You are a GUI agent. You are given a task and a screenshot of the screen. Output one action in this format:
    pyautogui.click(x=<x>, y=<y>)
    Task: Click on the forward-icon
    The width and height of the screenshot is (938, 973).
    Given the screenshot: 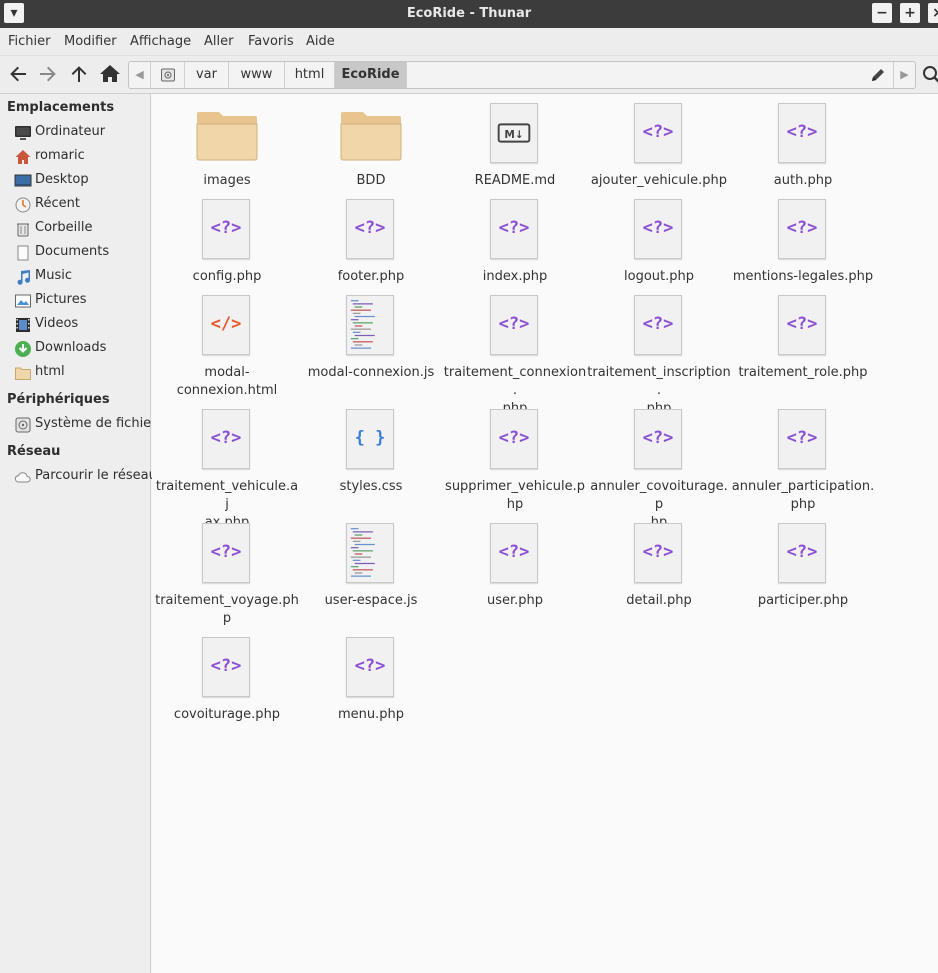 What is the action you would take?
    pyautogui.click(x=48, y=74)
    